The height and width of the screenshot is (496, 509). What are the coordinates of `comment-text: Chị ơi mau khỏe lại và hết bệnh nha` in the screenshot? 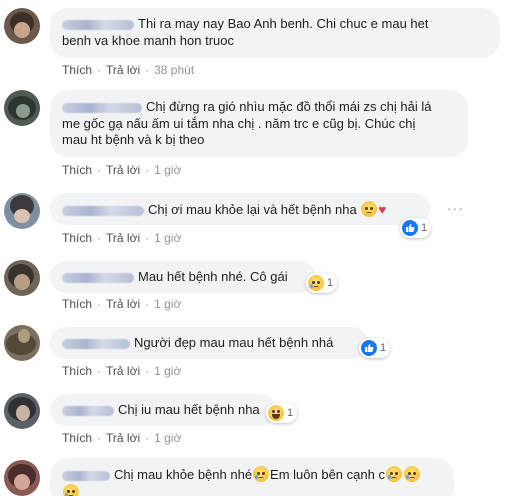 It's located at (252, 209).